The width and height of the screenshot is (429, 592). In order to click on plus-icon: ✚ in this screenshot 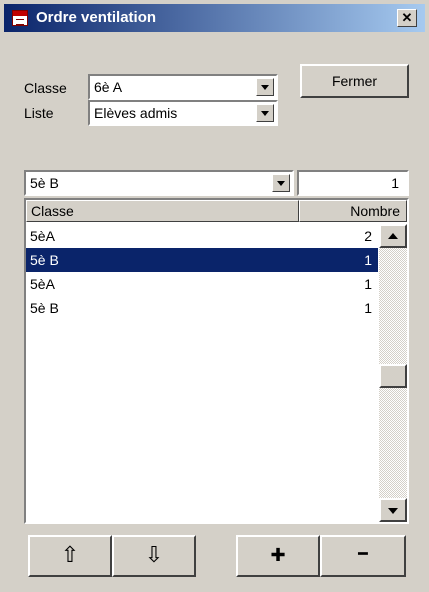, I will do `click(278, 555)`.